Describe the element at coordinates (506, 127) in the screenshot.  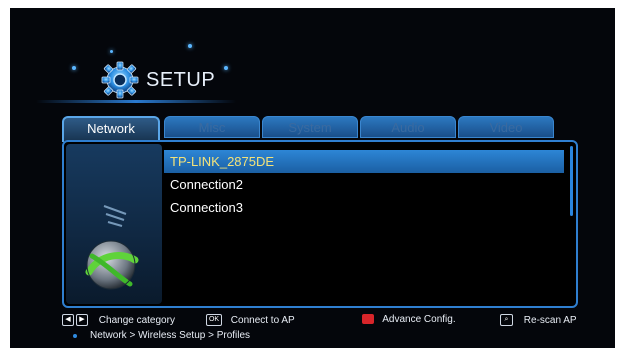
I see `tab-video: Video` at that location.